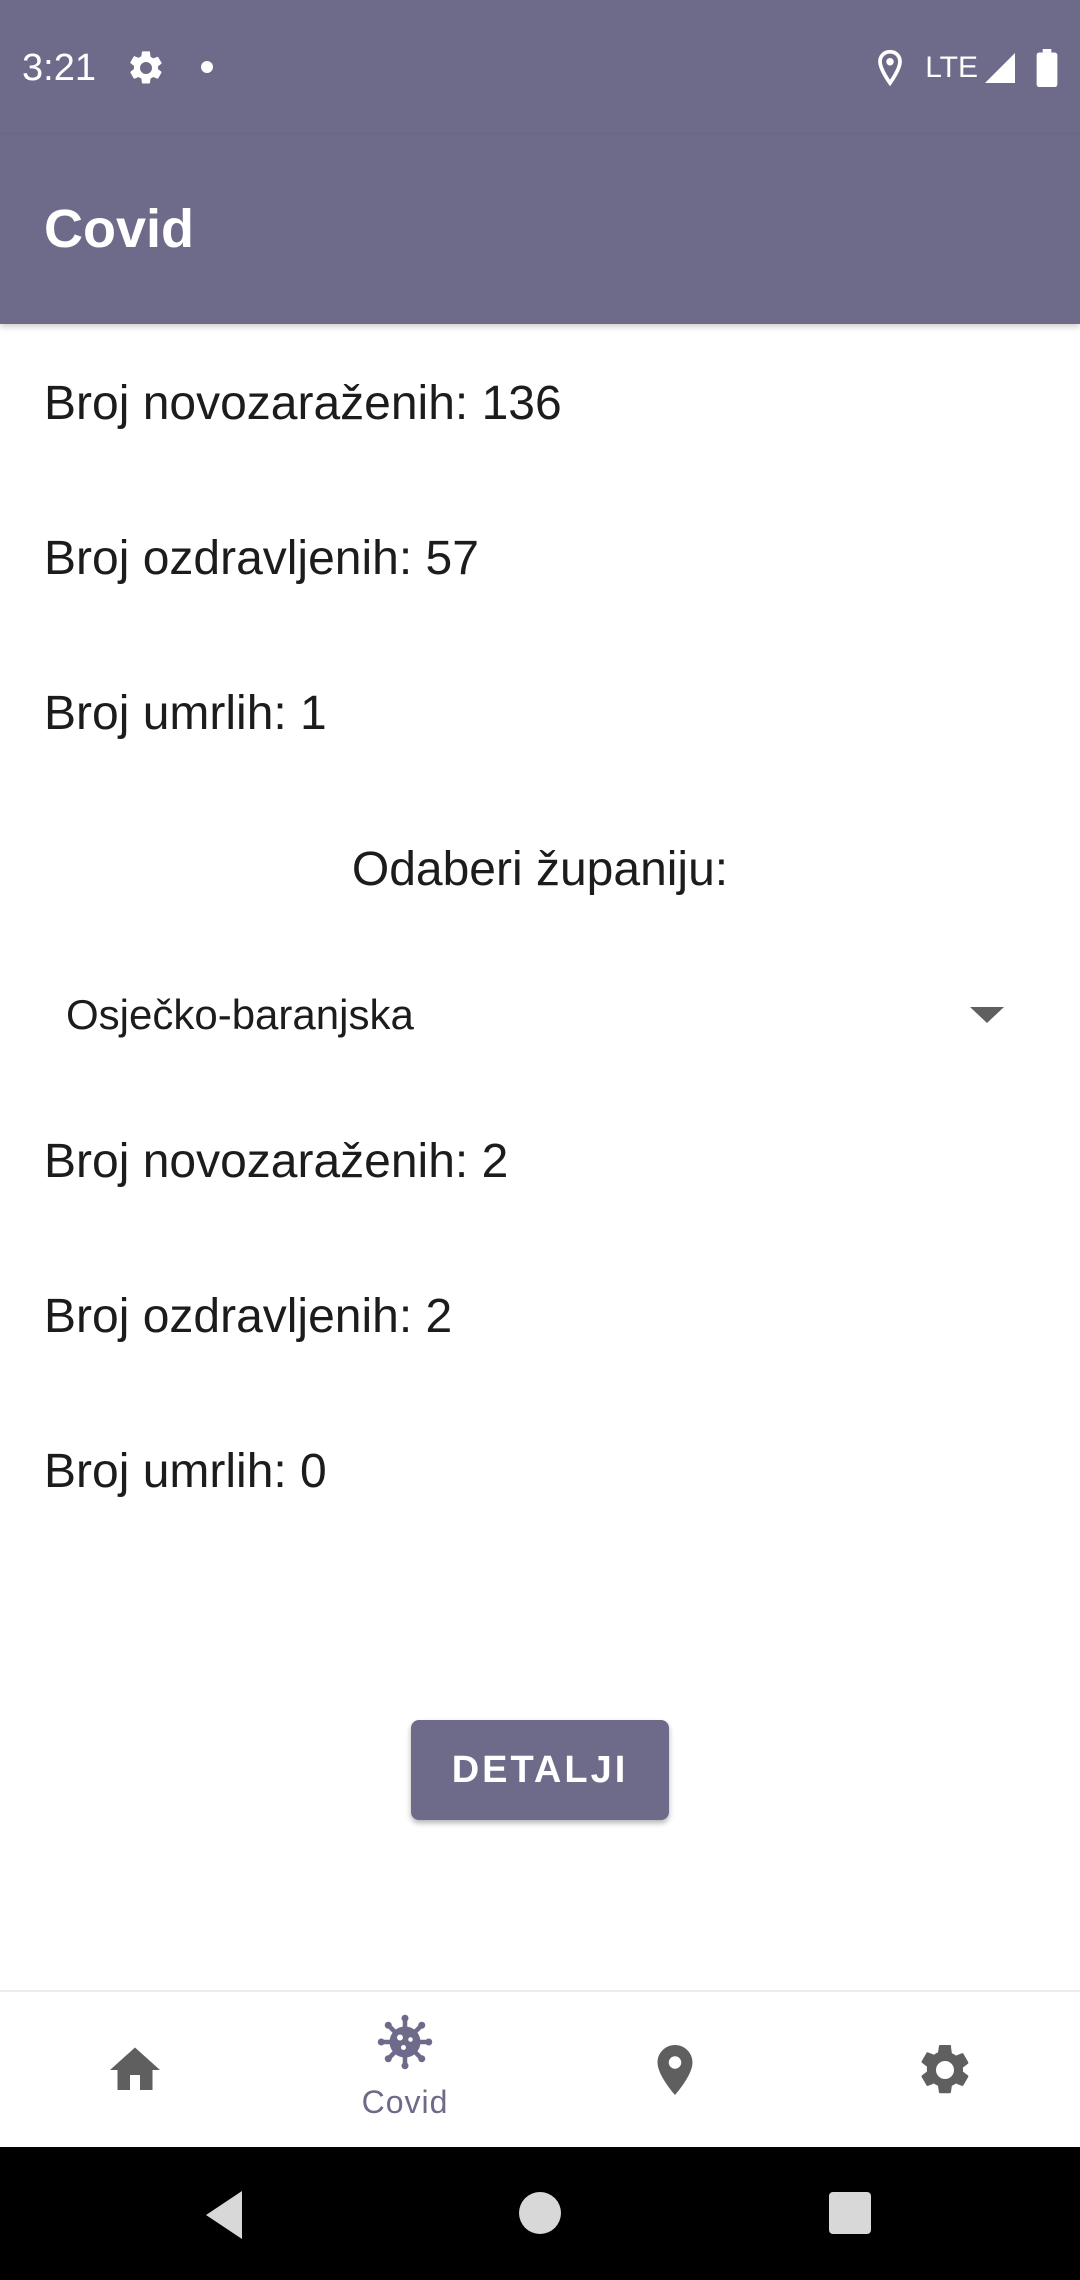  I want to click on recents-icon, so click(850, 2213).